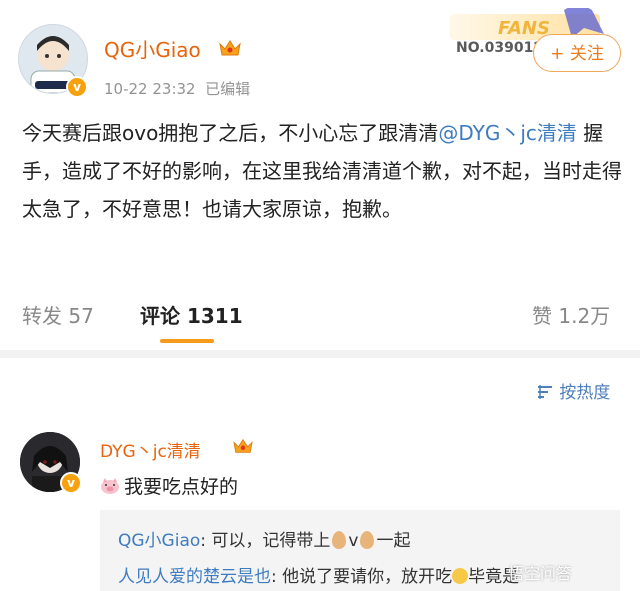  I want to click on edited-label: 已编辑, so click(228, 89).